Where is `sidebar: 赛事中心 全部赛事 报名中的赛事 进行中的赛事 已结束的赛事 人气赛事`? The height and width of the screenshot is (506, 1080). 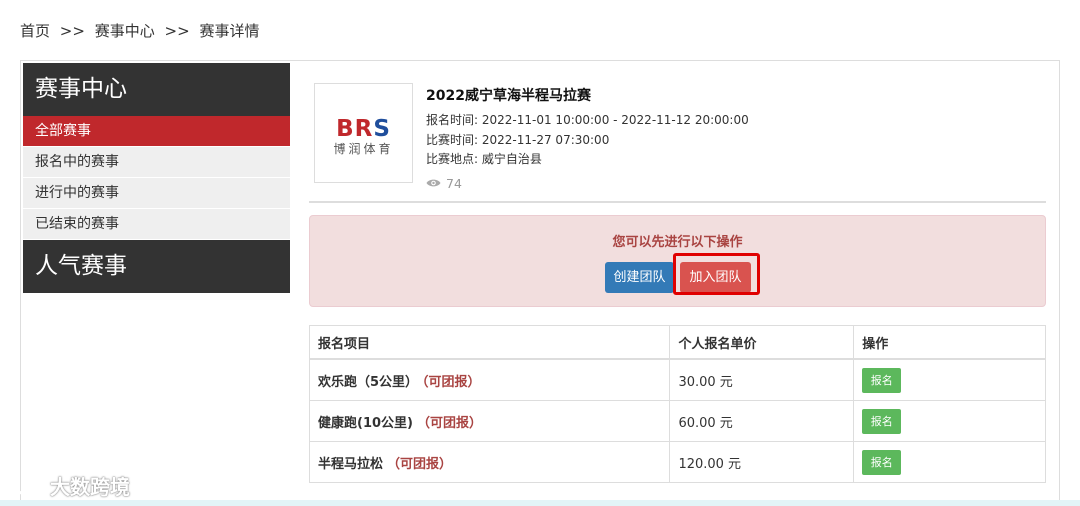 sidebar: 赛事中心 全部赛事 报名中的赛事 进行中的赛事 已结束的赛事 人气赛事 is located at coordinates (156, 178).